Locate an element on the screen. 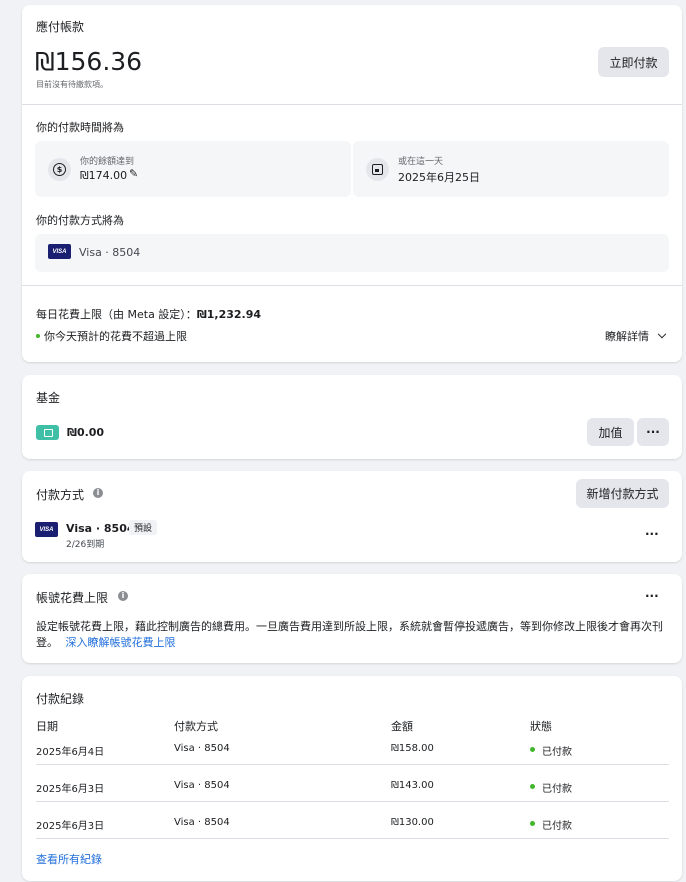 This screenshot has width=686, height=882. balance-subtitle: 目前沒有待繳款項。 is located at coordinates (72, 84).